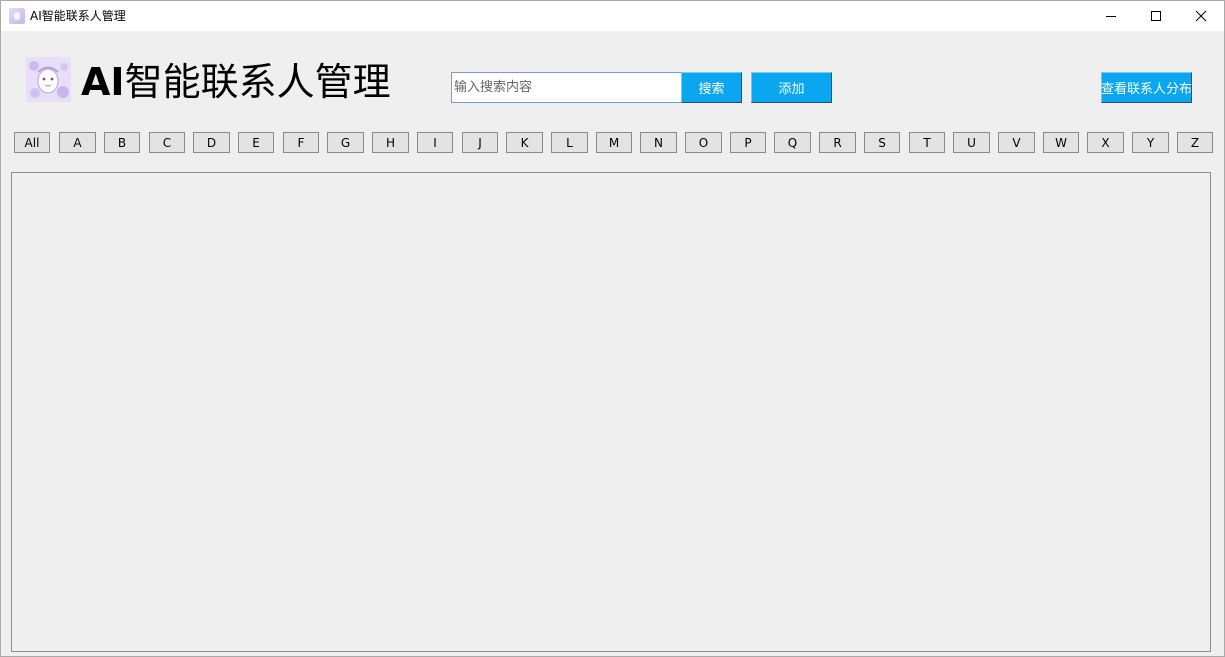 The image size is (1225, 657). Describe the element at coordinates (748, 142) in the screenshot. I see `letter-button-p: P` at that location.